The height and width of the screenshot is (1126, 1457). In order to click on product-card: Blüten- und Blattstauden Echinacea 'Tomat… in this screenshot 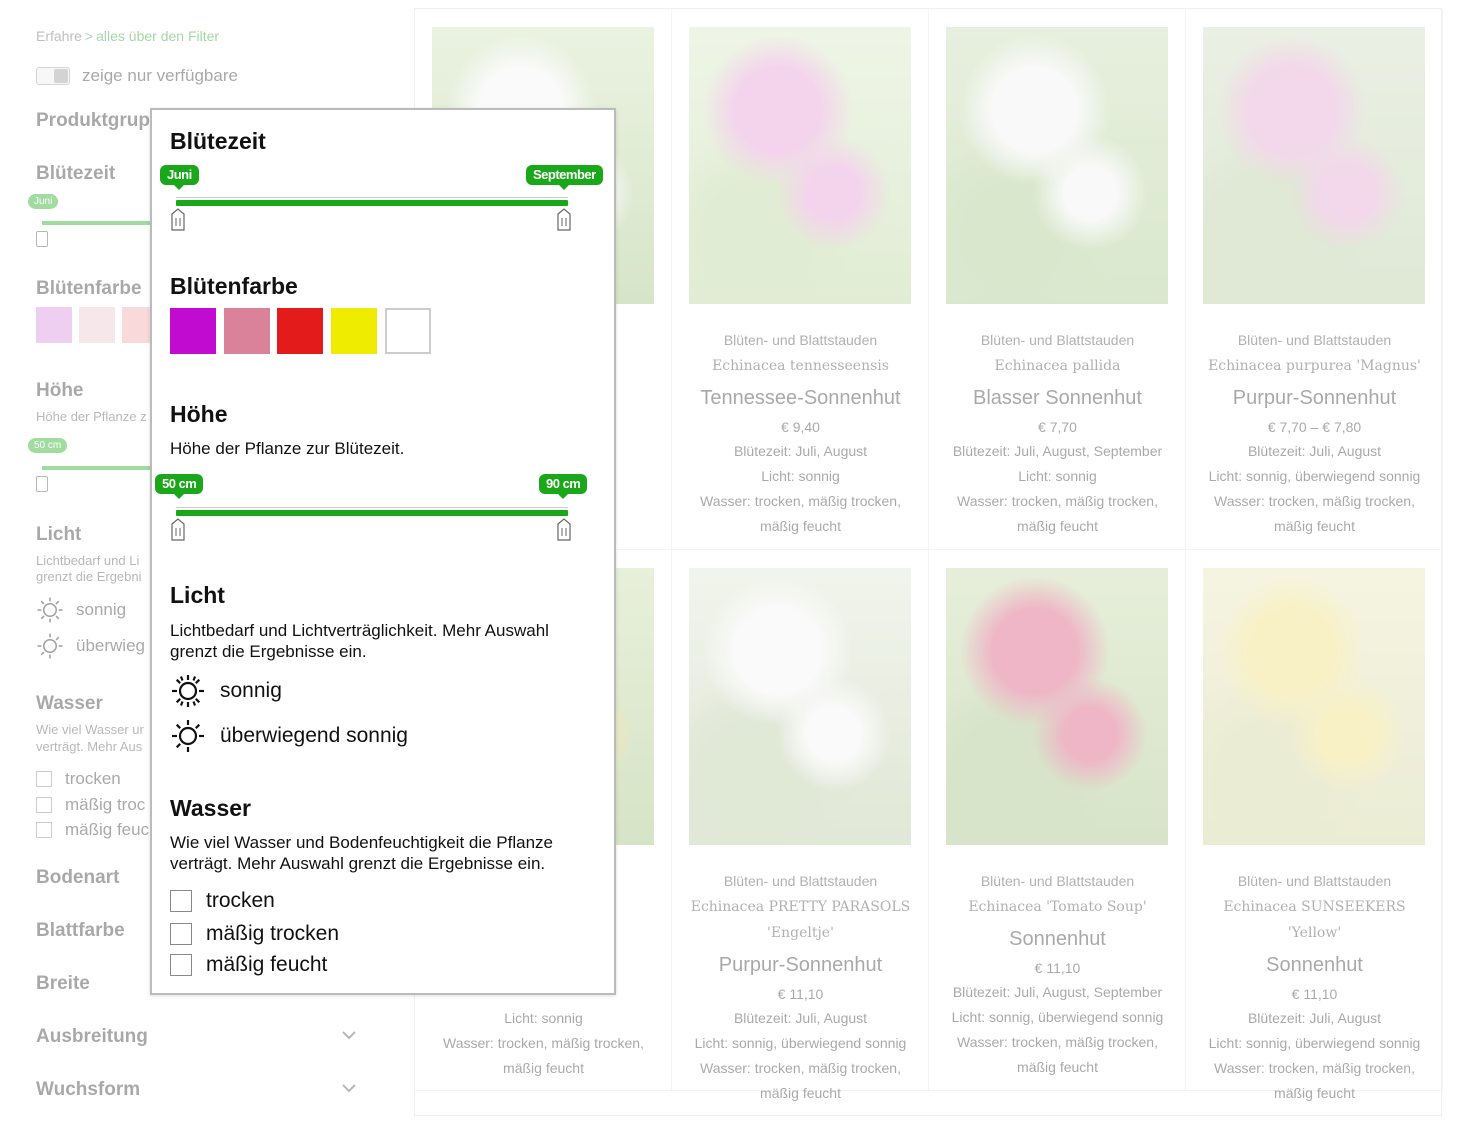, I will do `click(1057, 820)`.